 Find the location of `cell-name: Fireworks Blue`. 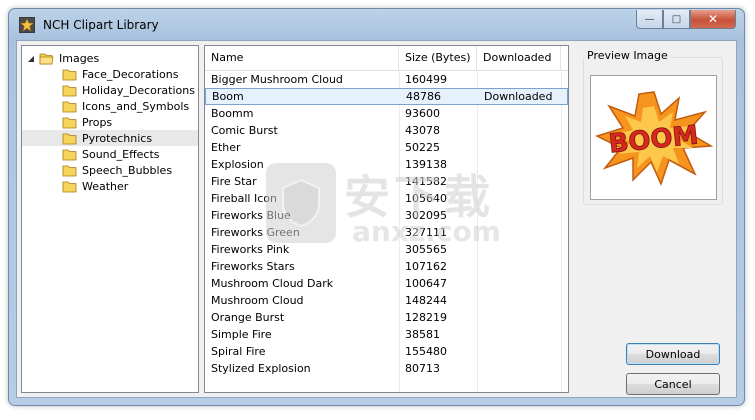

cell-name: Fireworks Blue is located at coordinates (251, 215).